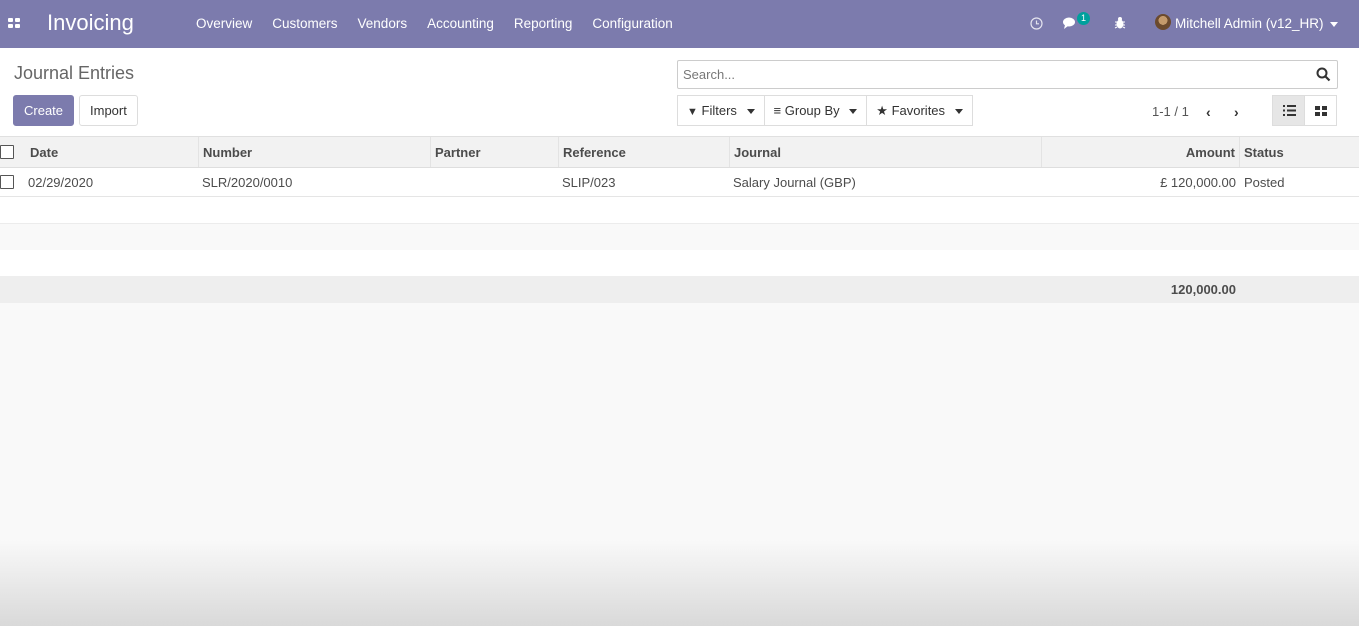  What do you see at coordinates (1249, 23) in the screenshot?
I see `user-name: Mitchell Admin (v12_HR)` at bounding box center [1249, 23].